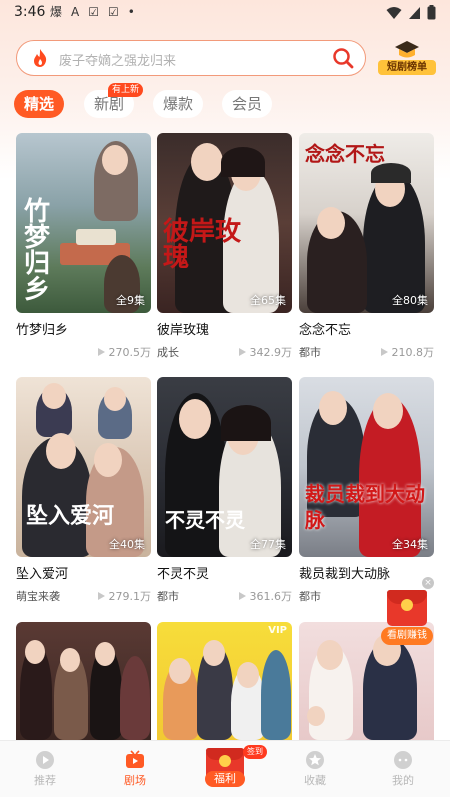  What do you see at coordinates (315, 760) in the screenshot?
I see `star-icon` at bounding box center [315, 760].